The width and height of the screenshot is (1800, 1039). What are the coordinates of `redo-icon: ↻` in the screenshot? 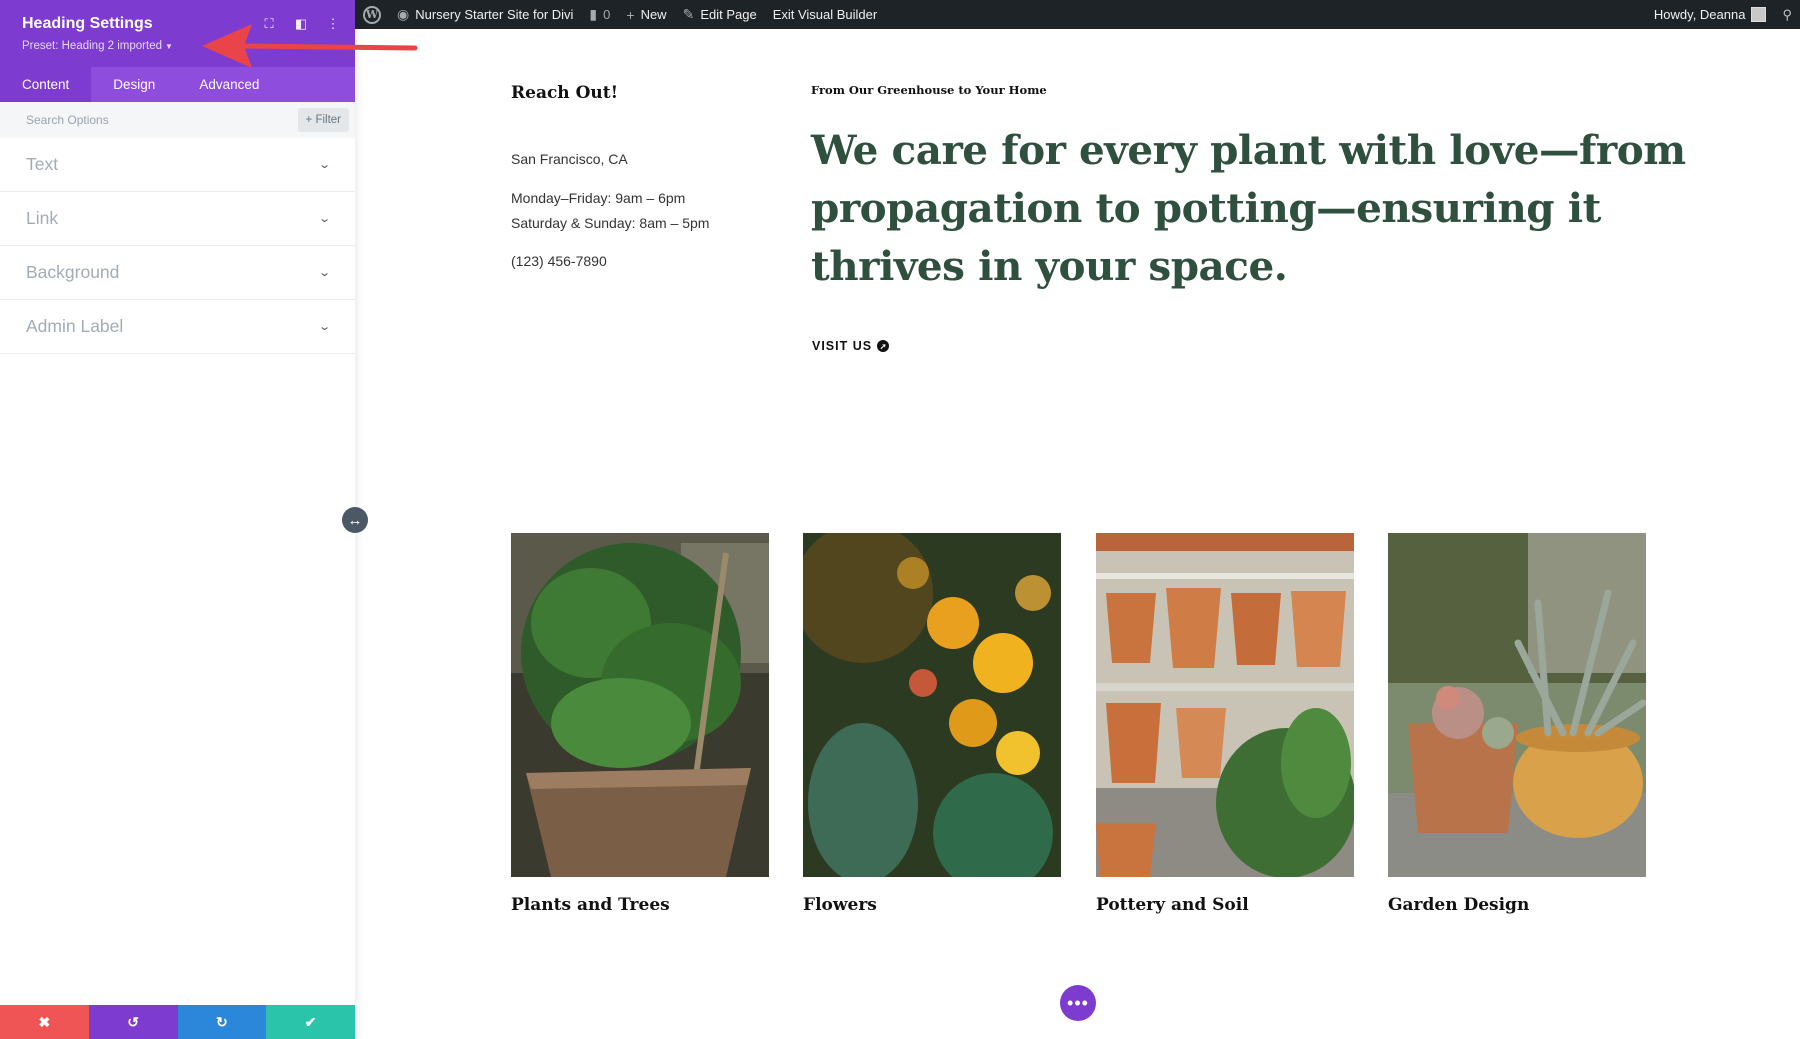 It's located at (222, 1022).